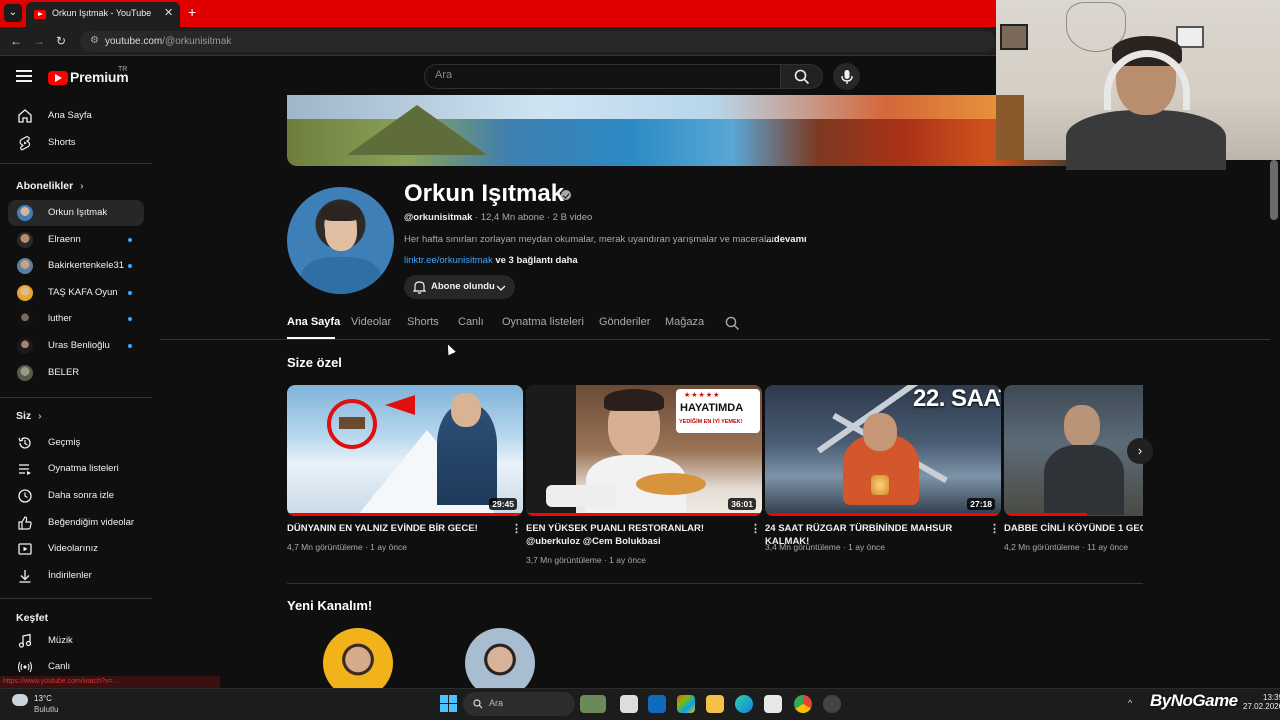 This screenshot has height=720, width=1280. I want to click on sidebar-item-elraenn: Elraenn, so click(76, 240).